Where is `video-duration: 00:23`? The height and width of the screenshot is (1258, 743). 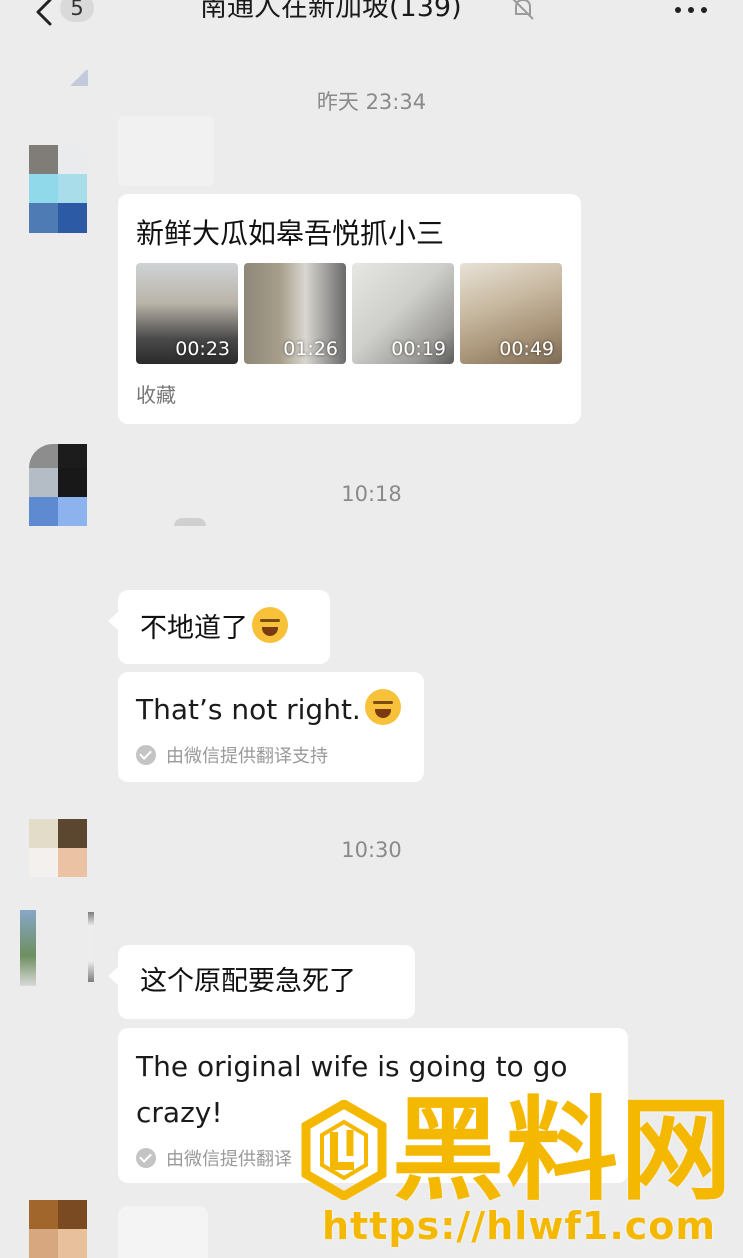
video-duration: 00:23 is located at coordinates (202, 349).